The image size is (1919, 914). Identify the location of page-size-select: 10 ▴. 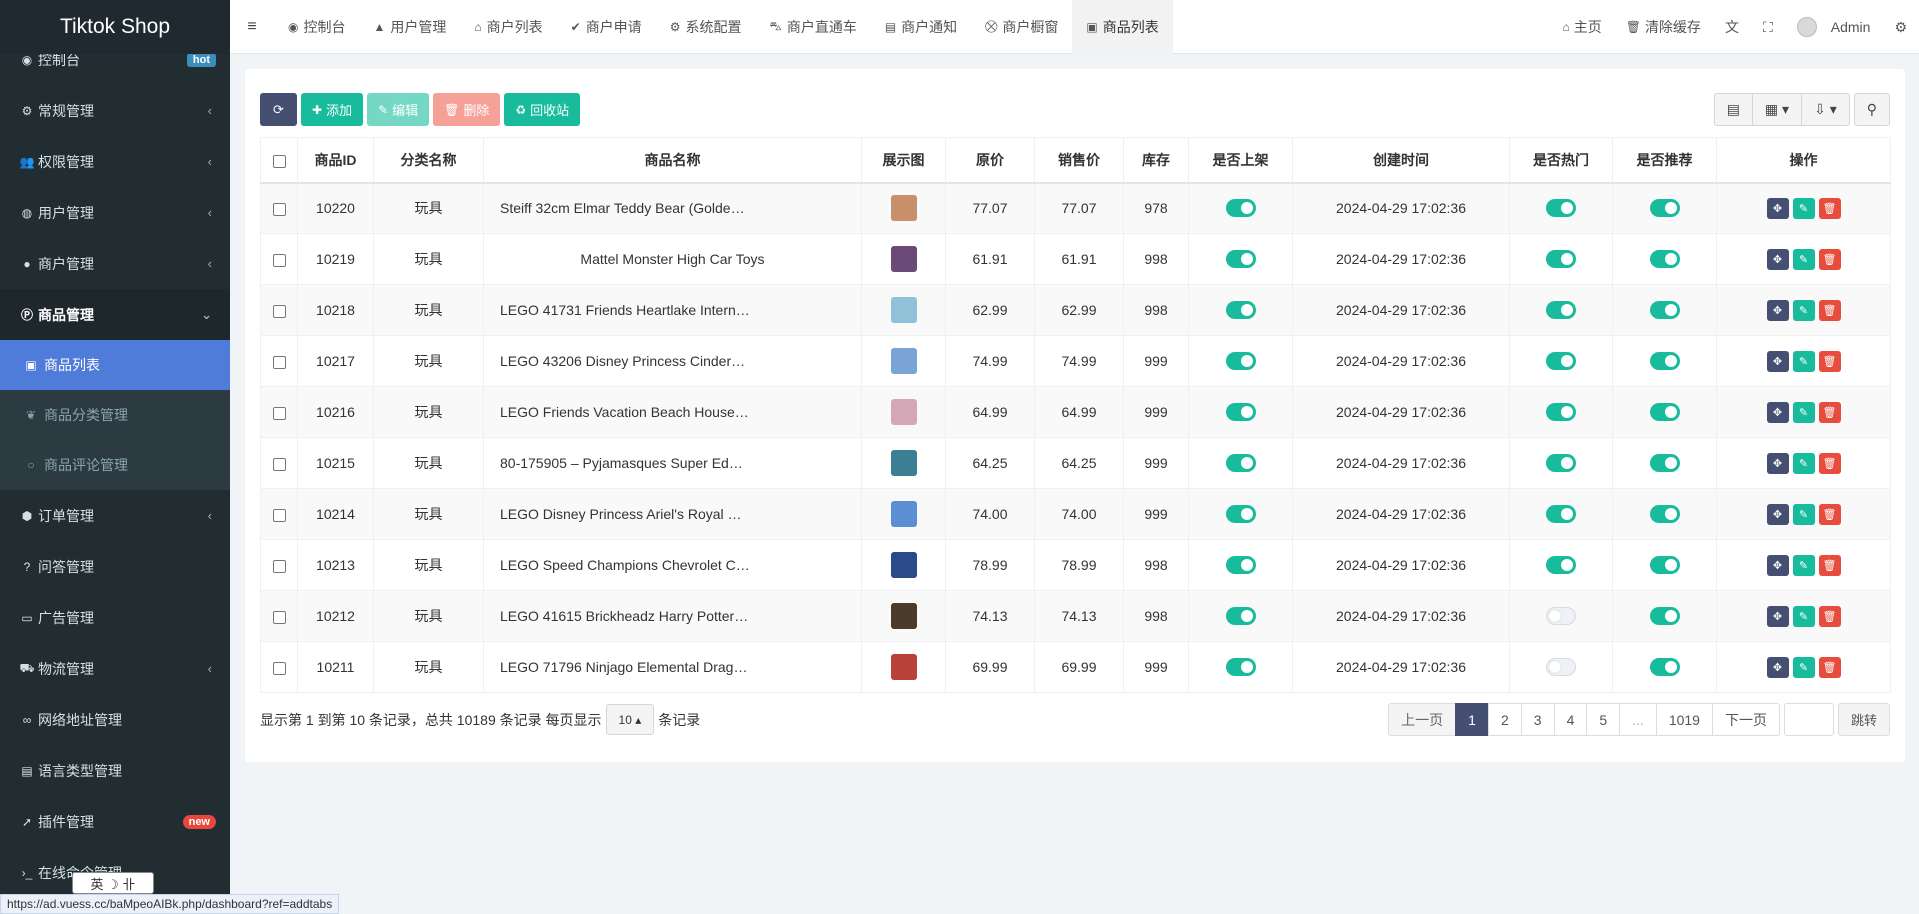
(630, 719).